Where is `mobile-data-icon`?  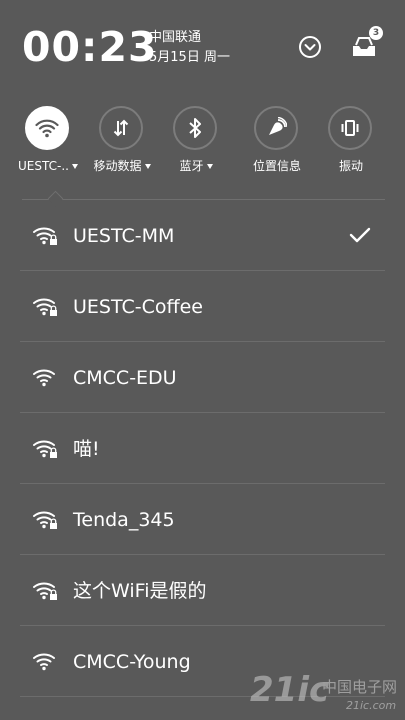 mobile-data-icon is located at coordinates (121, 128).